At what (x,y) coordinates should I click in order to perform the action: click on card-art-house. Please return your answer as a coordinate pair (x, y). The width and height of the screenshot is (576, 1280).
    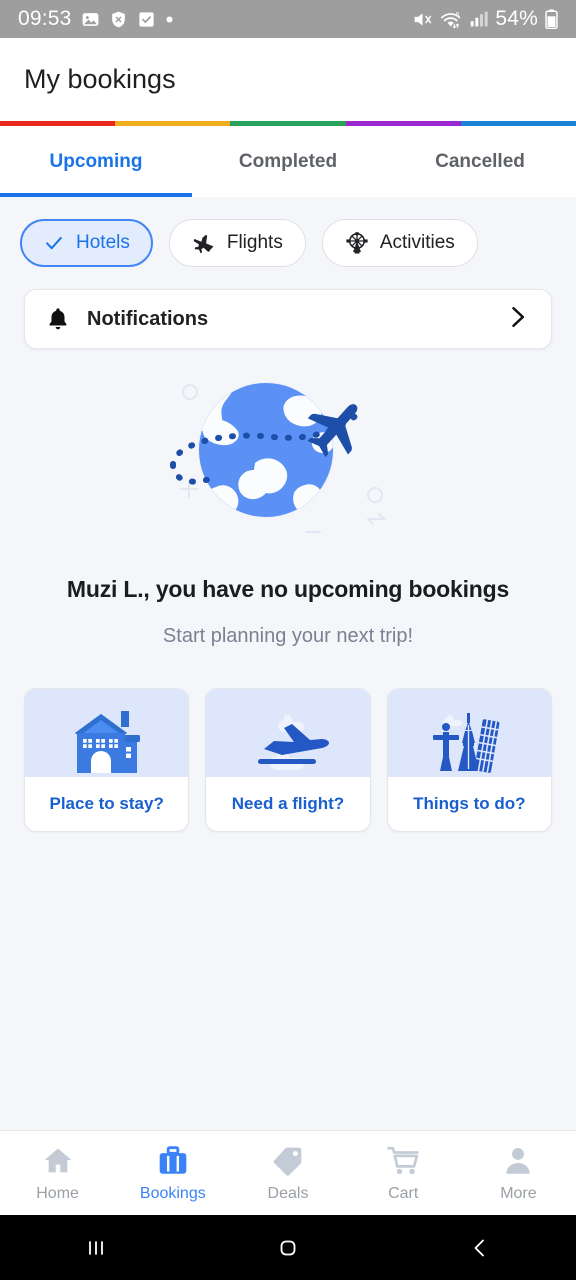
    Looking at the image, I should click on (107, 733).